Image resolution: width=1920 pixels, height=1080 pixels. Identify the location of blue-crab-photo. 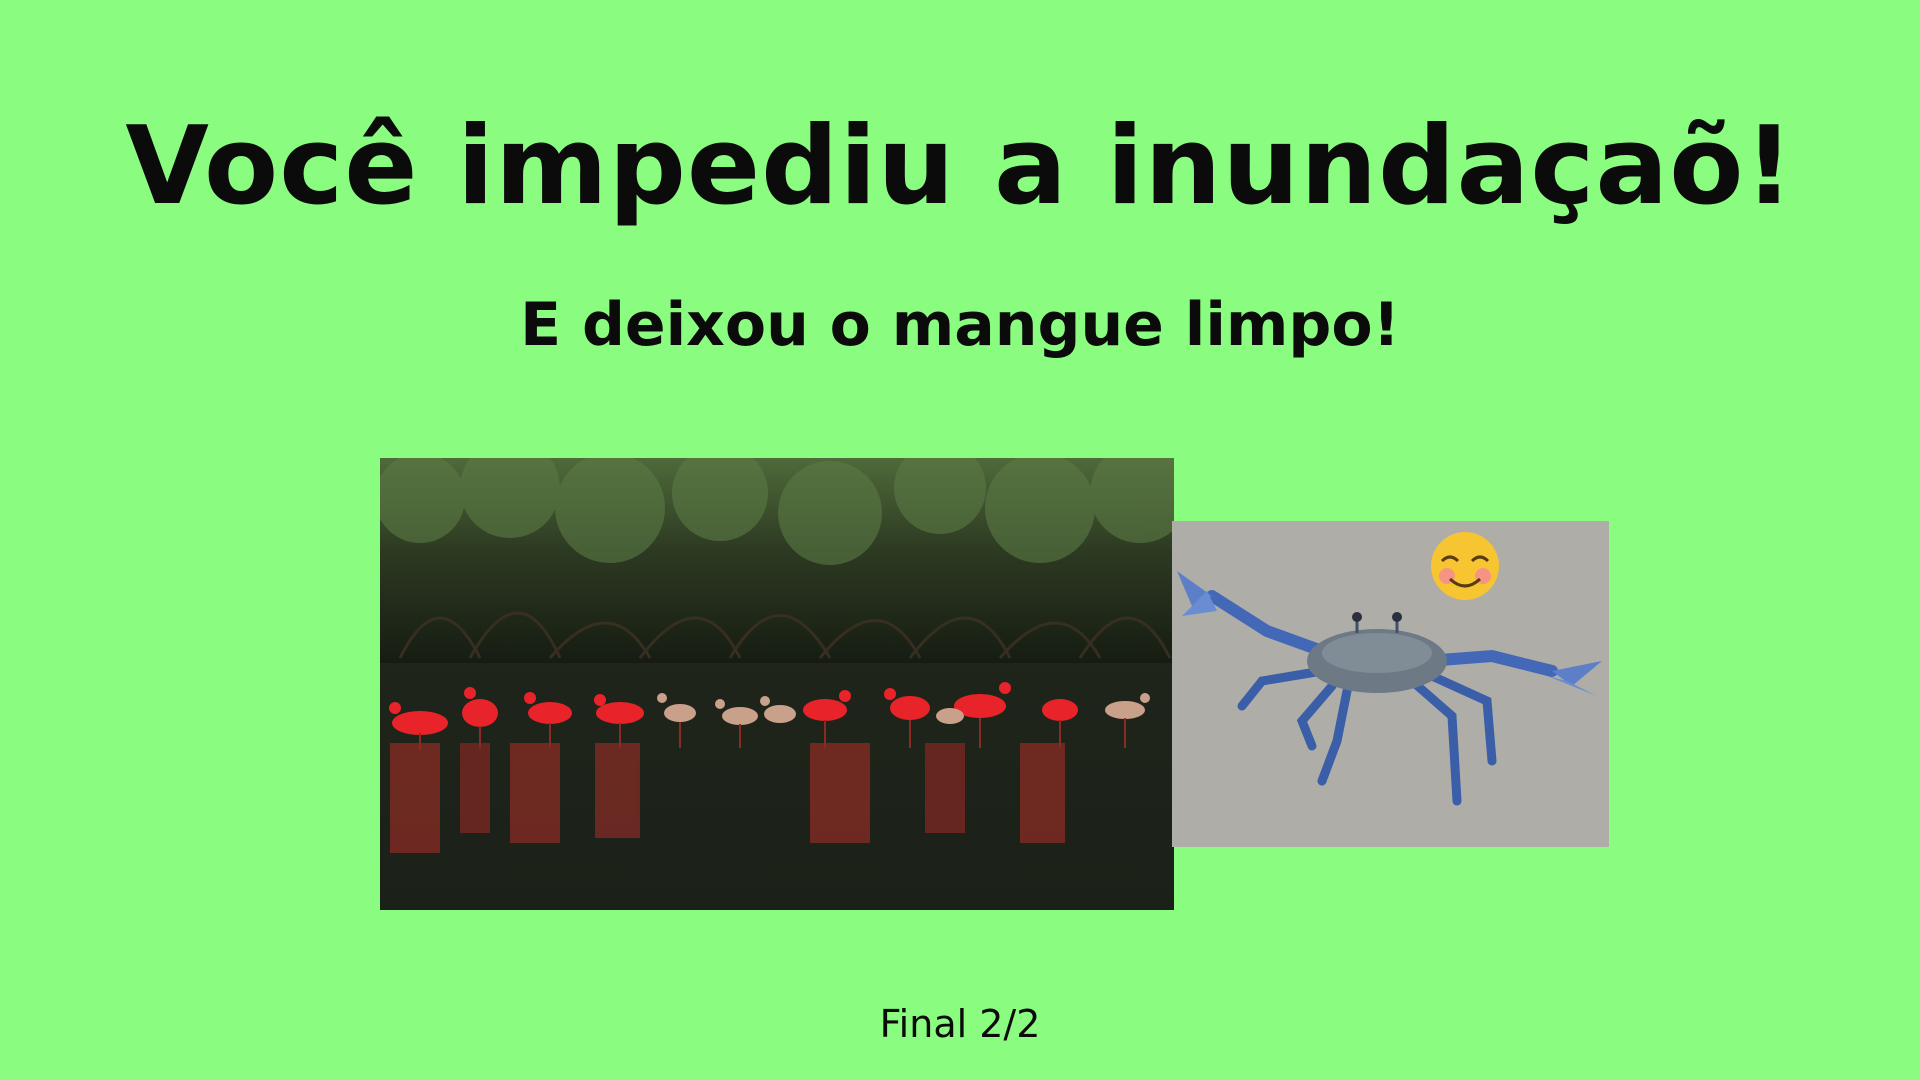
(1390, 684).